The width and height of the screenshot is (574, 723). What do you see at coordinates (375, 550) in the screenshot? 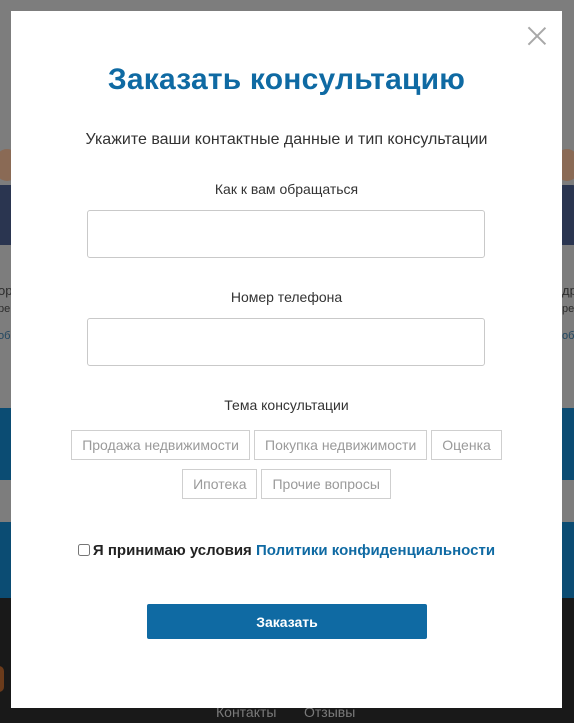
I see `privacy-policy-link: Политики конфиденциальности` at bounding box center [375, 550].